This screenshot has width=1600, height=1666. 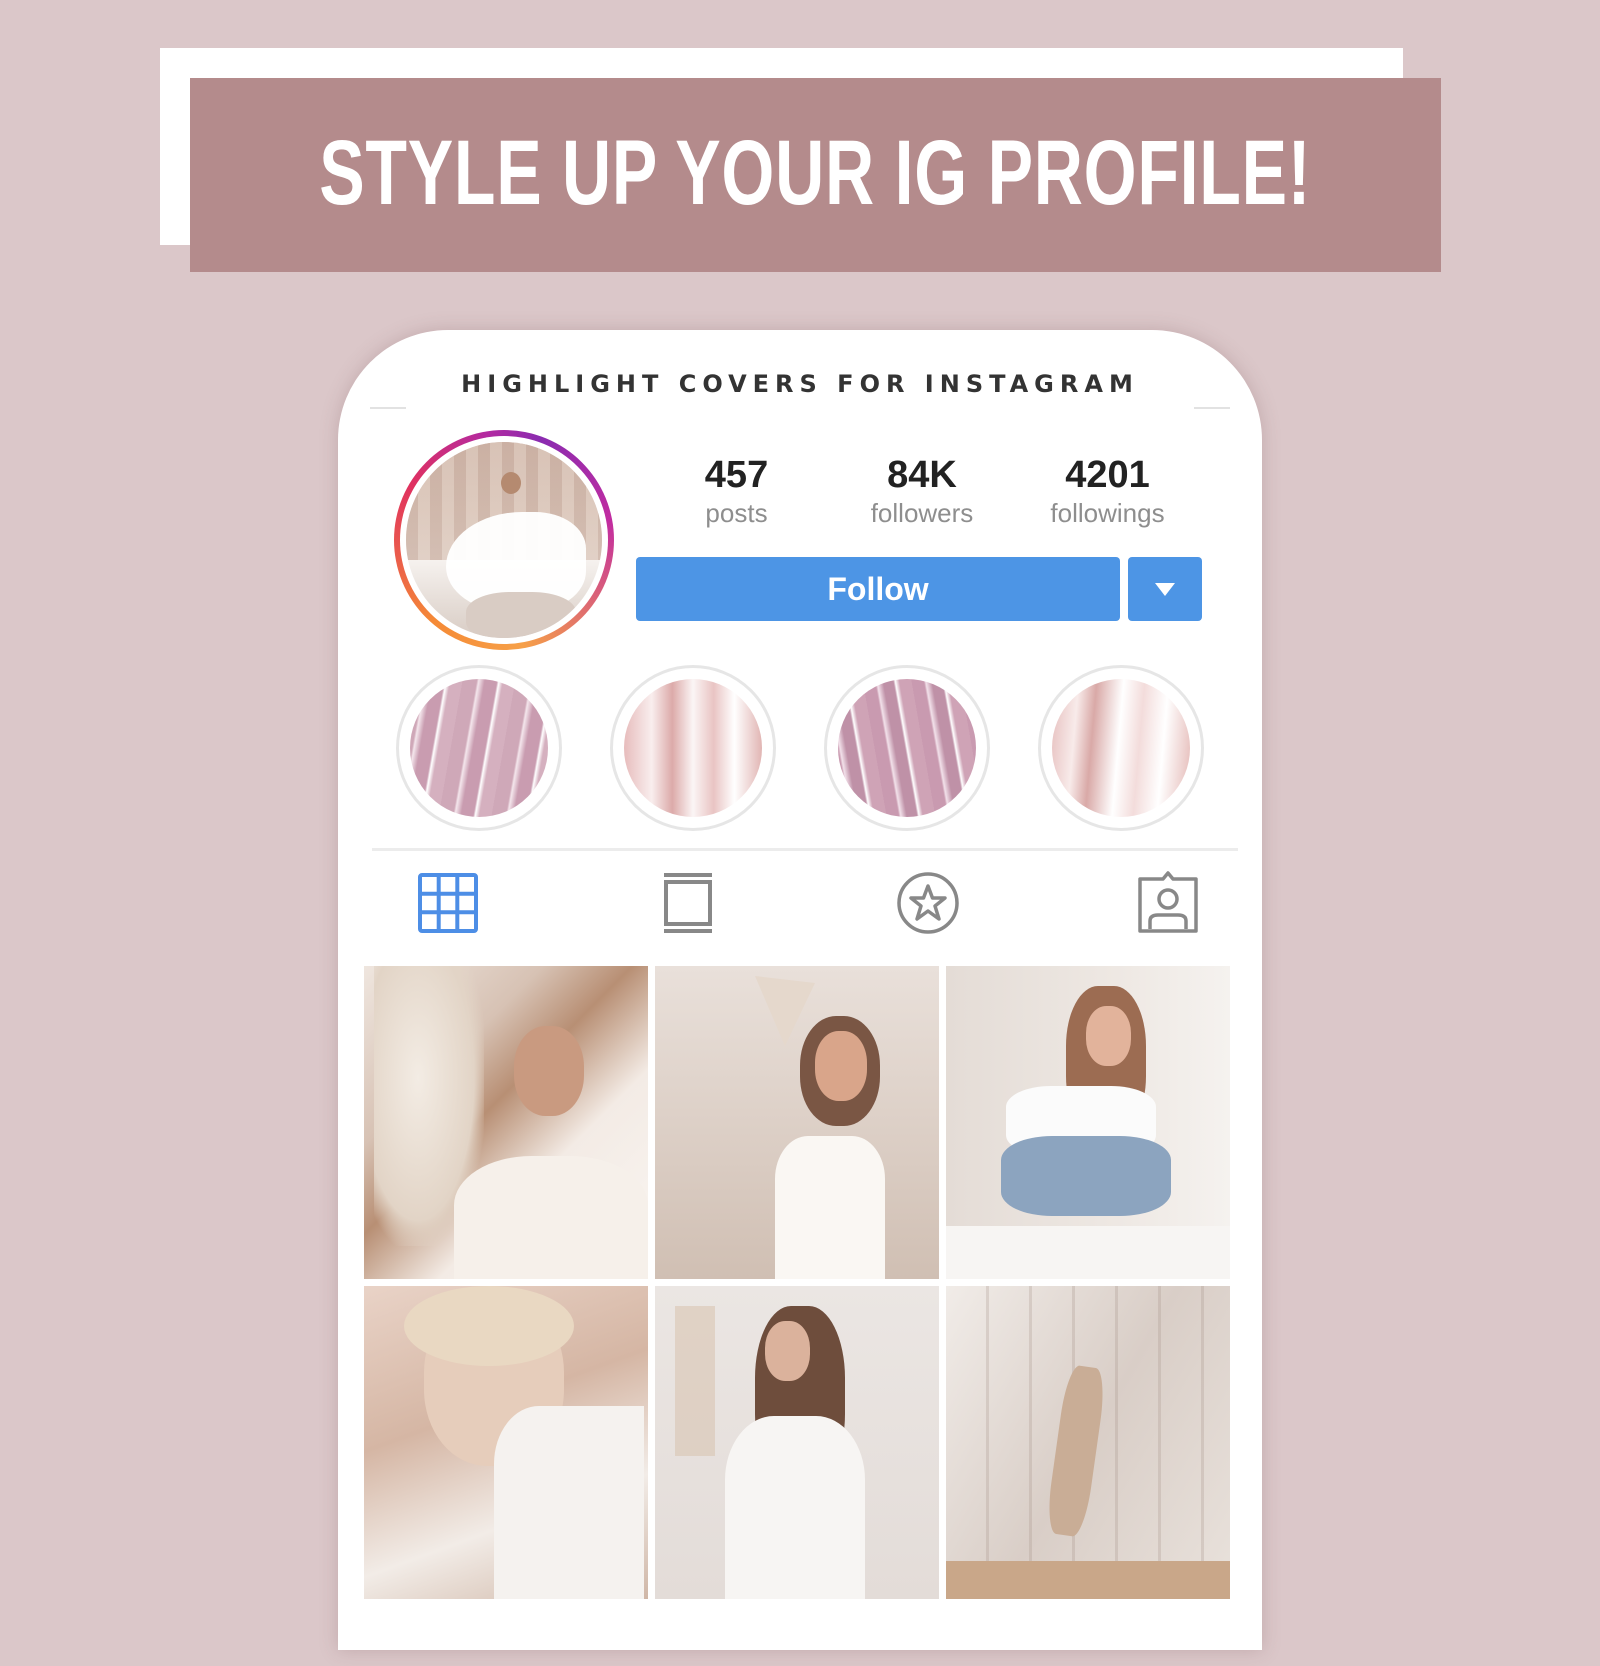 What do you see at coordinates (1107, 475) in the screenshot?
I see `stat-value: 4201` at bounding box center [1107, 475].